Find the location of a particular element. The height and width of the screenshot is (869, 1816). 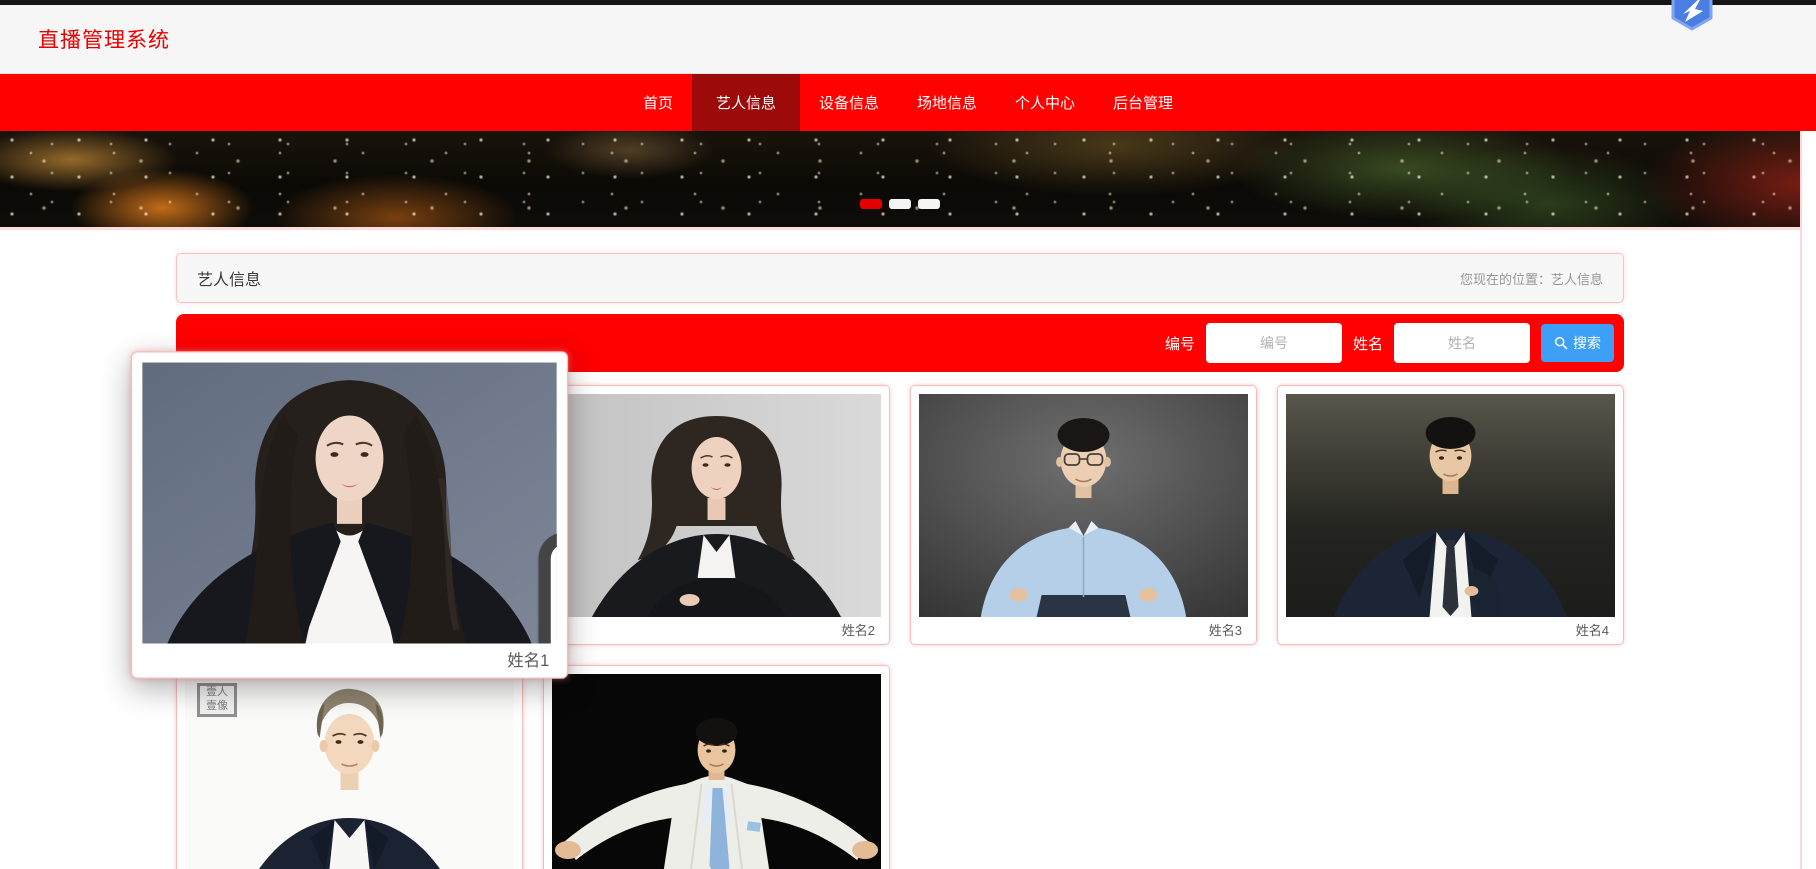

artist-name: 姓名3 is located at coordinates (1225, 630).